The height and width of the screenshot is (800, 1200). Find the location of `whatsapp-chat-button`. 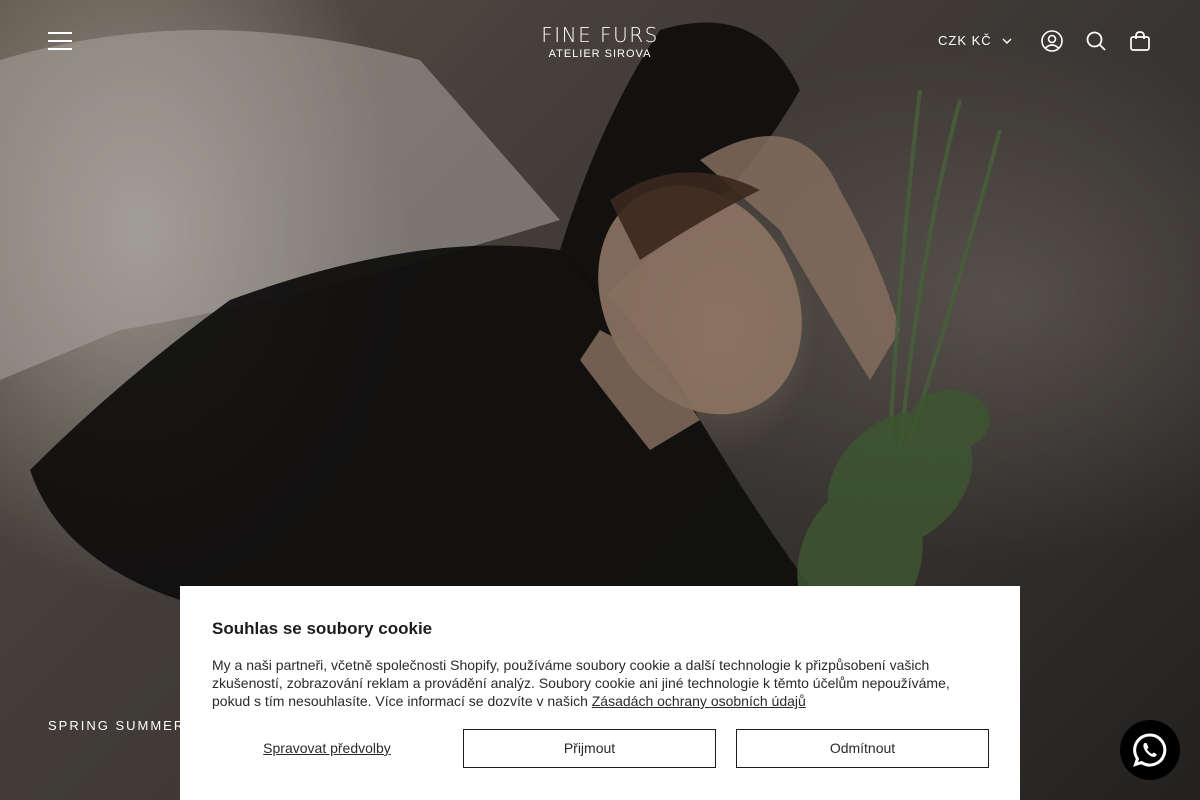

whatsapp-chat-button is located at coordinates (1150, 750).